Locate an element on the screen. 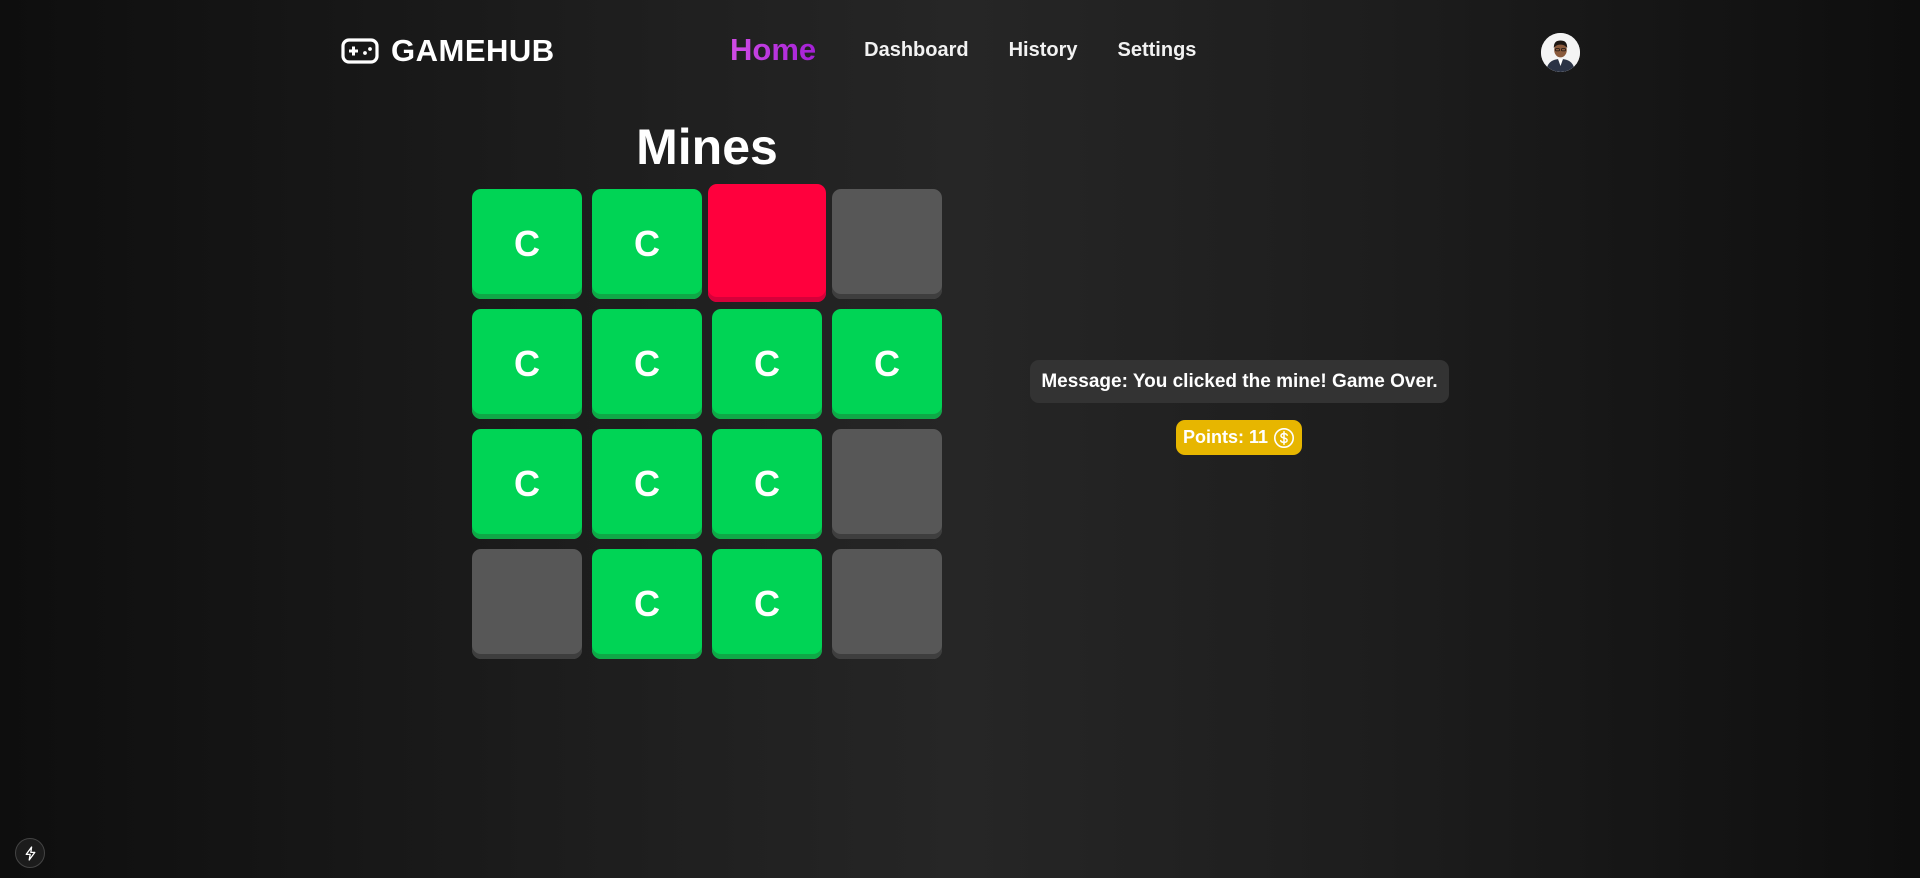  brand: GAMEHUB is located at coordinates (448, 51).